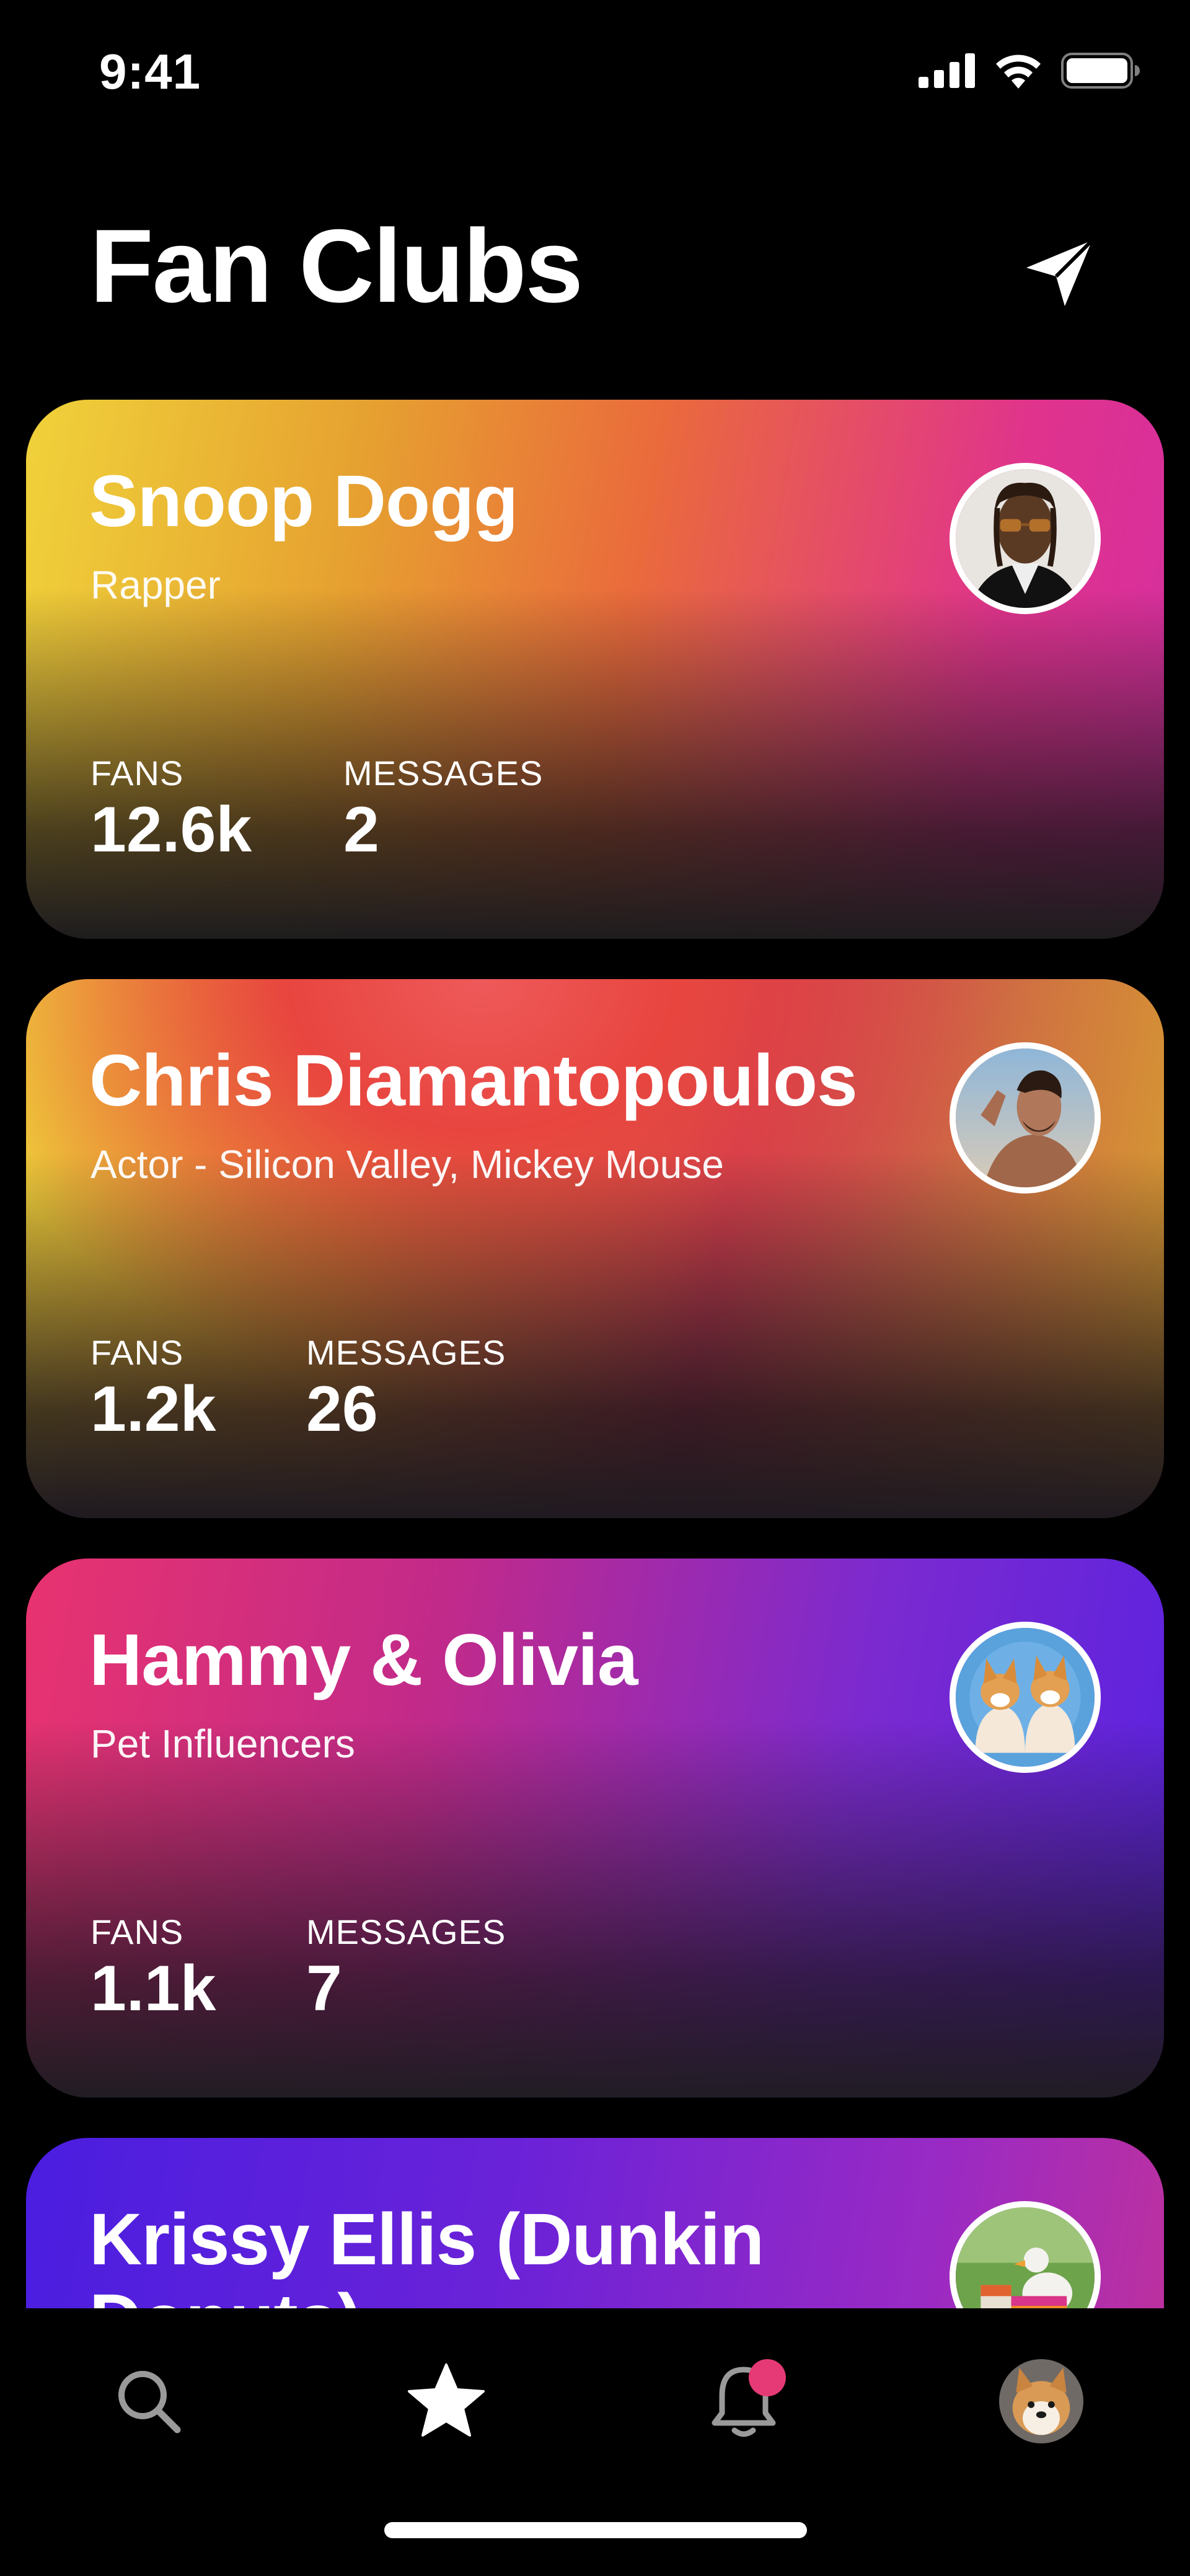 The image size is (1190, 2576). Describe the element at coordinates (443, 809) in the screenshot. I see `messages-stat: MESSAGES 2` at that location.